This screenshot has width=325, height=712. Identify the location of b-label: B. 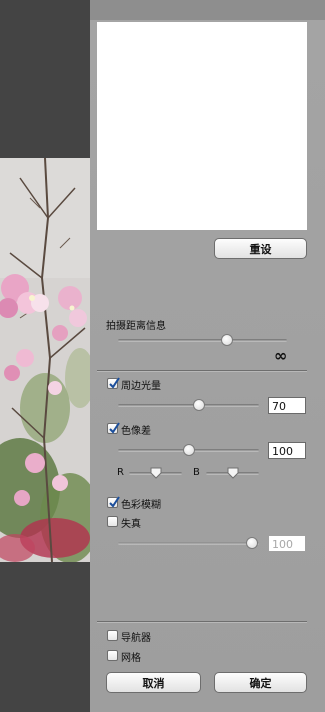
(196, 472).